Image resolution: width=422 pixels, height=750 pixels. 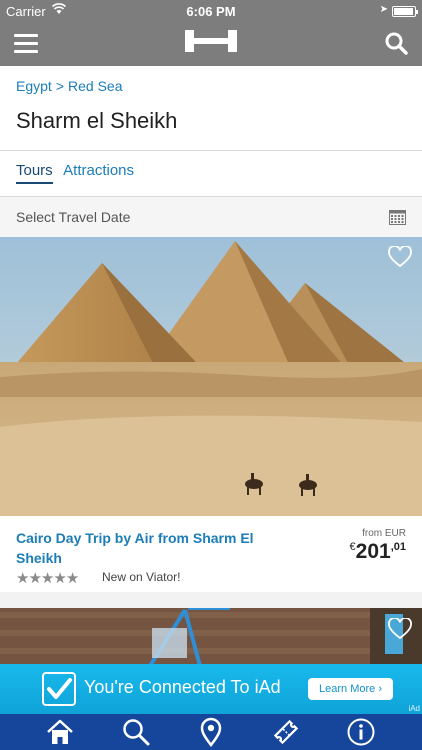 What do you see at coordinates (405, 11) in the screenshot?
I see `battery-icon` at bounding box center [405, 11].